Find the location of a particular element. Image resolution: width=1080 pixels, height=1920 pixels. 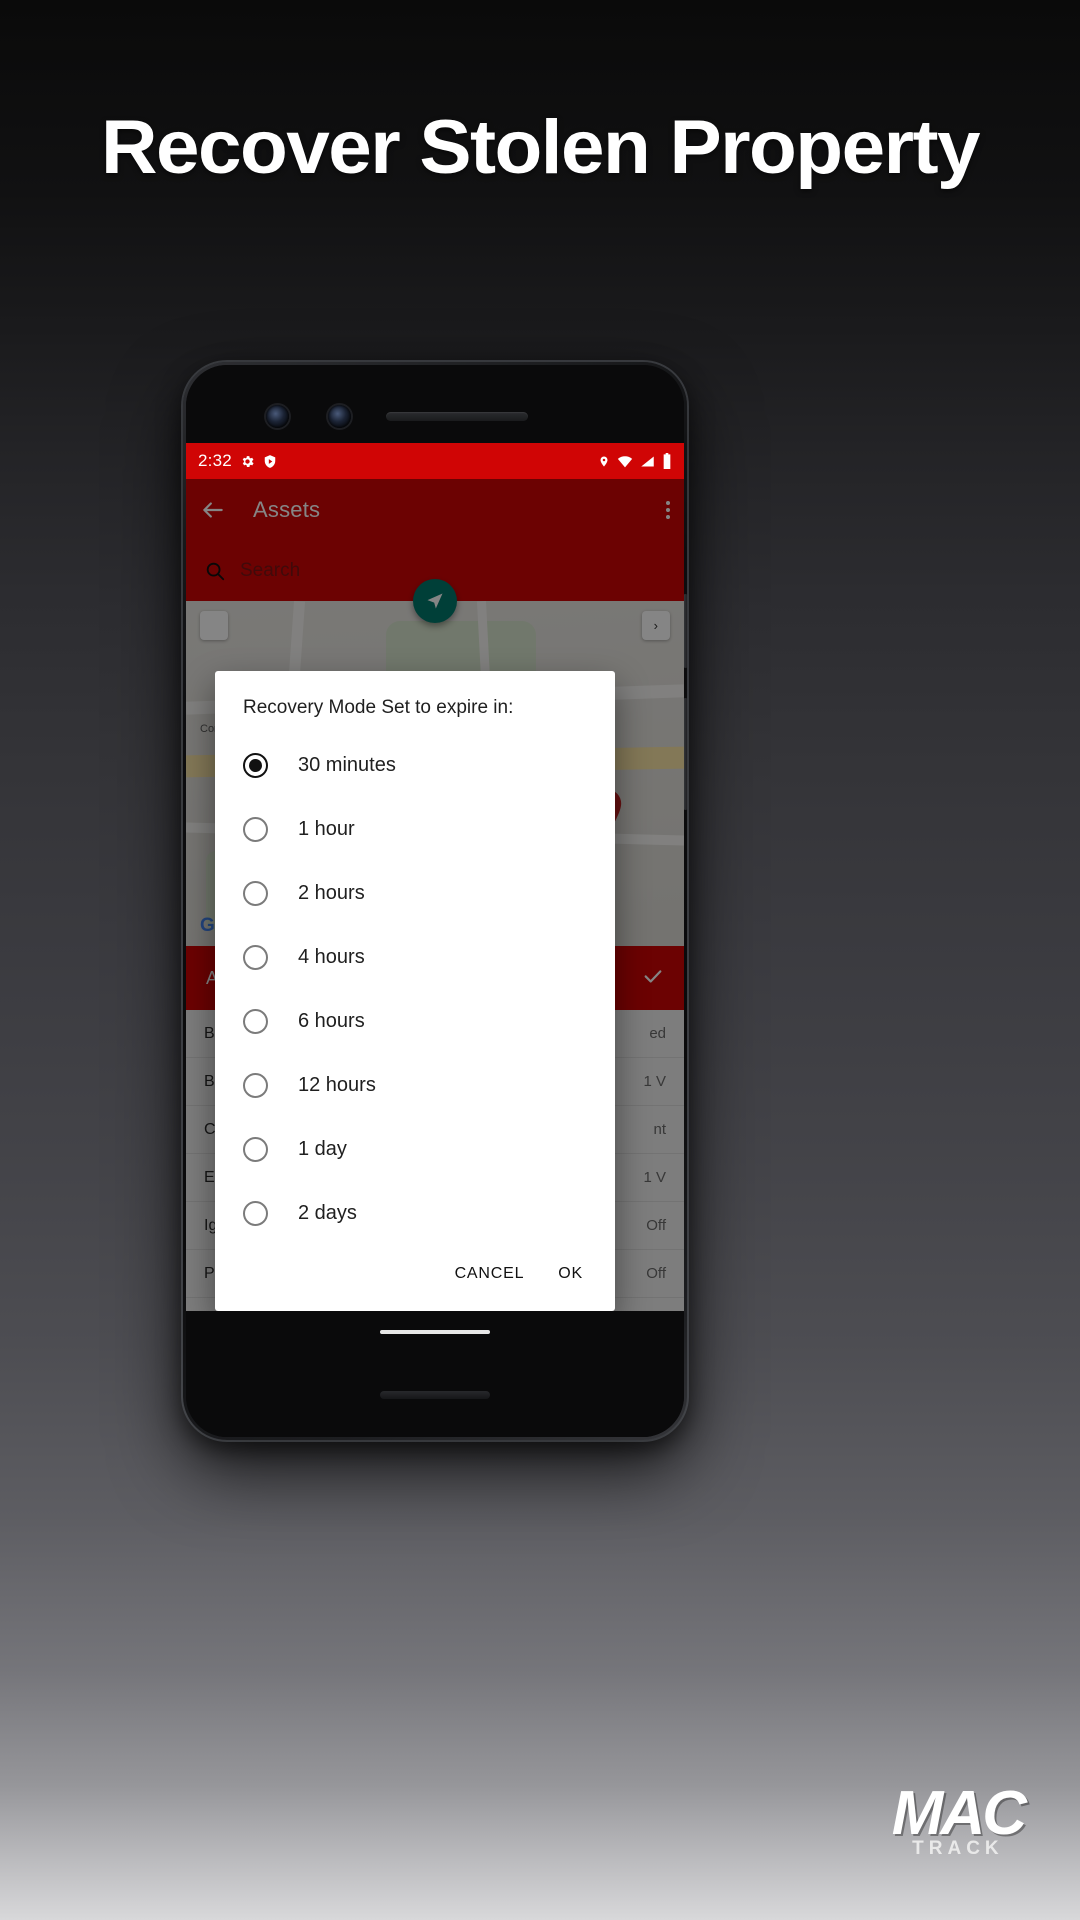

gear-icon is located at coordinates (247, 461).